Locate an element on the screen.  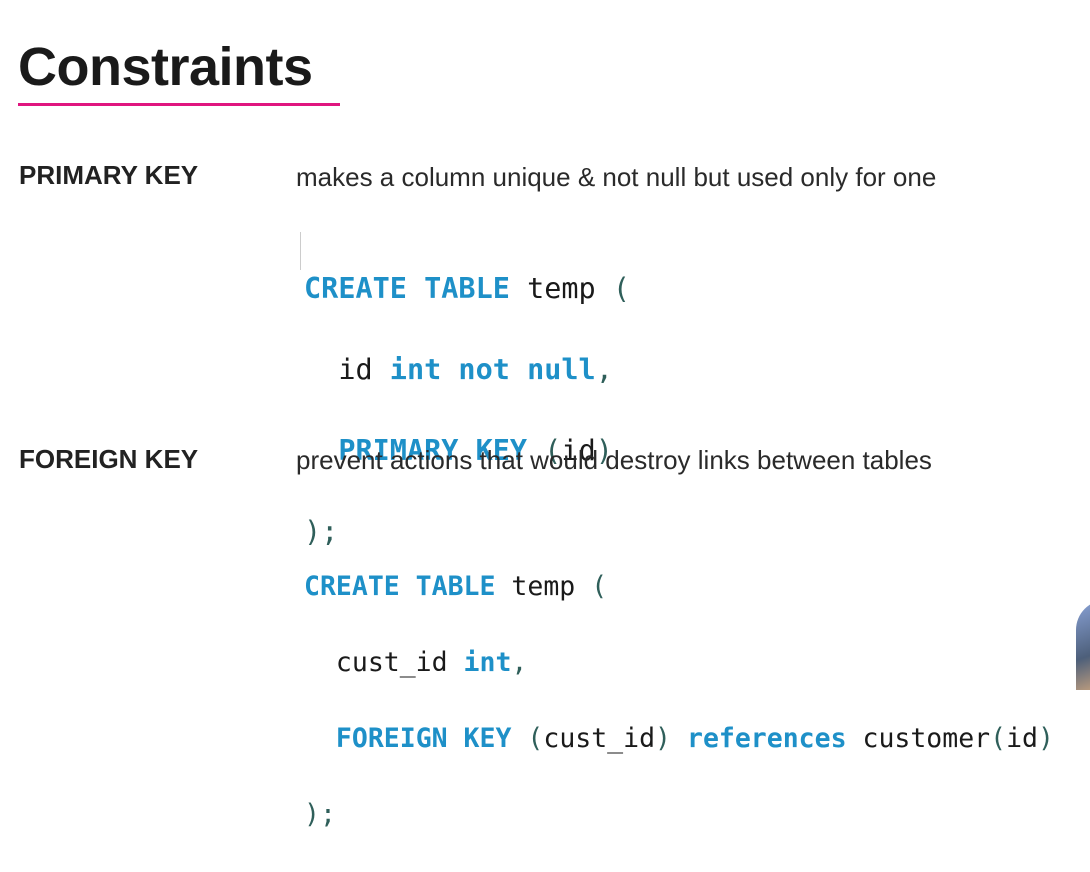
title-underline is located at coordinates (179, 104).